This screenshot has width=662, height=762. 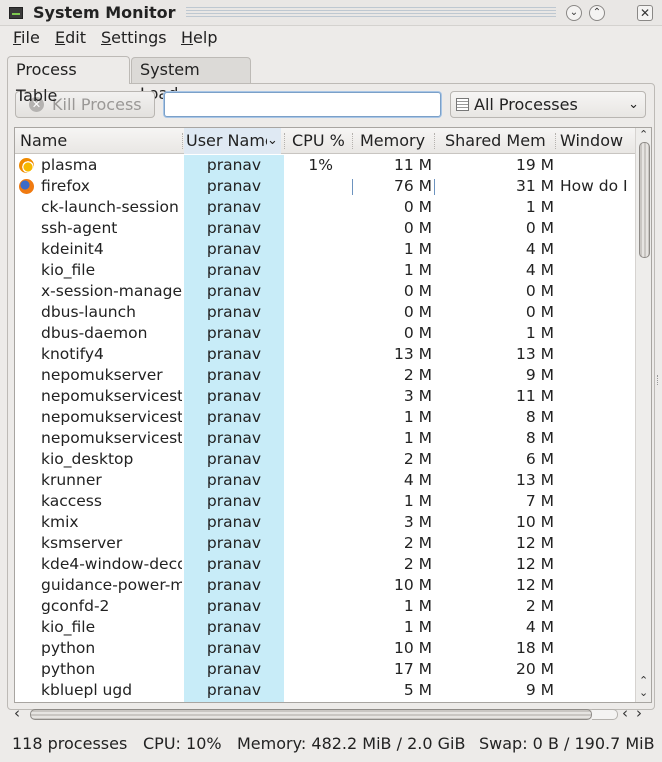 What do you see at coordinates (17, 713) in the screenshot?
I see `scroll-left-arrow: ‹` at bounding box center [17, 713].